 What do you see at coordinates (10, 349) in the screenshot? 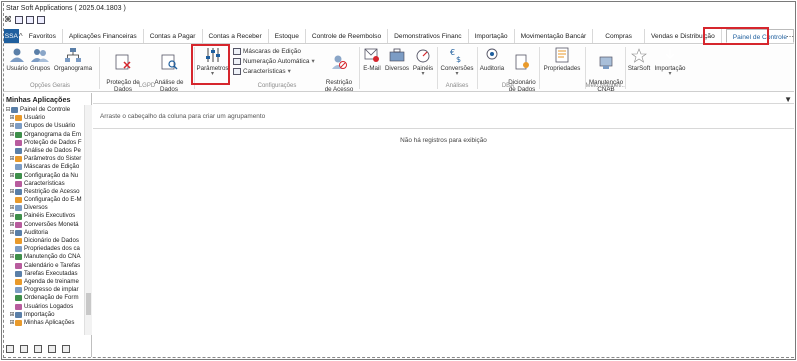
I see `save-icon` at bounding box center [10, 349].